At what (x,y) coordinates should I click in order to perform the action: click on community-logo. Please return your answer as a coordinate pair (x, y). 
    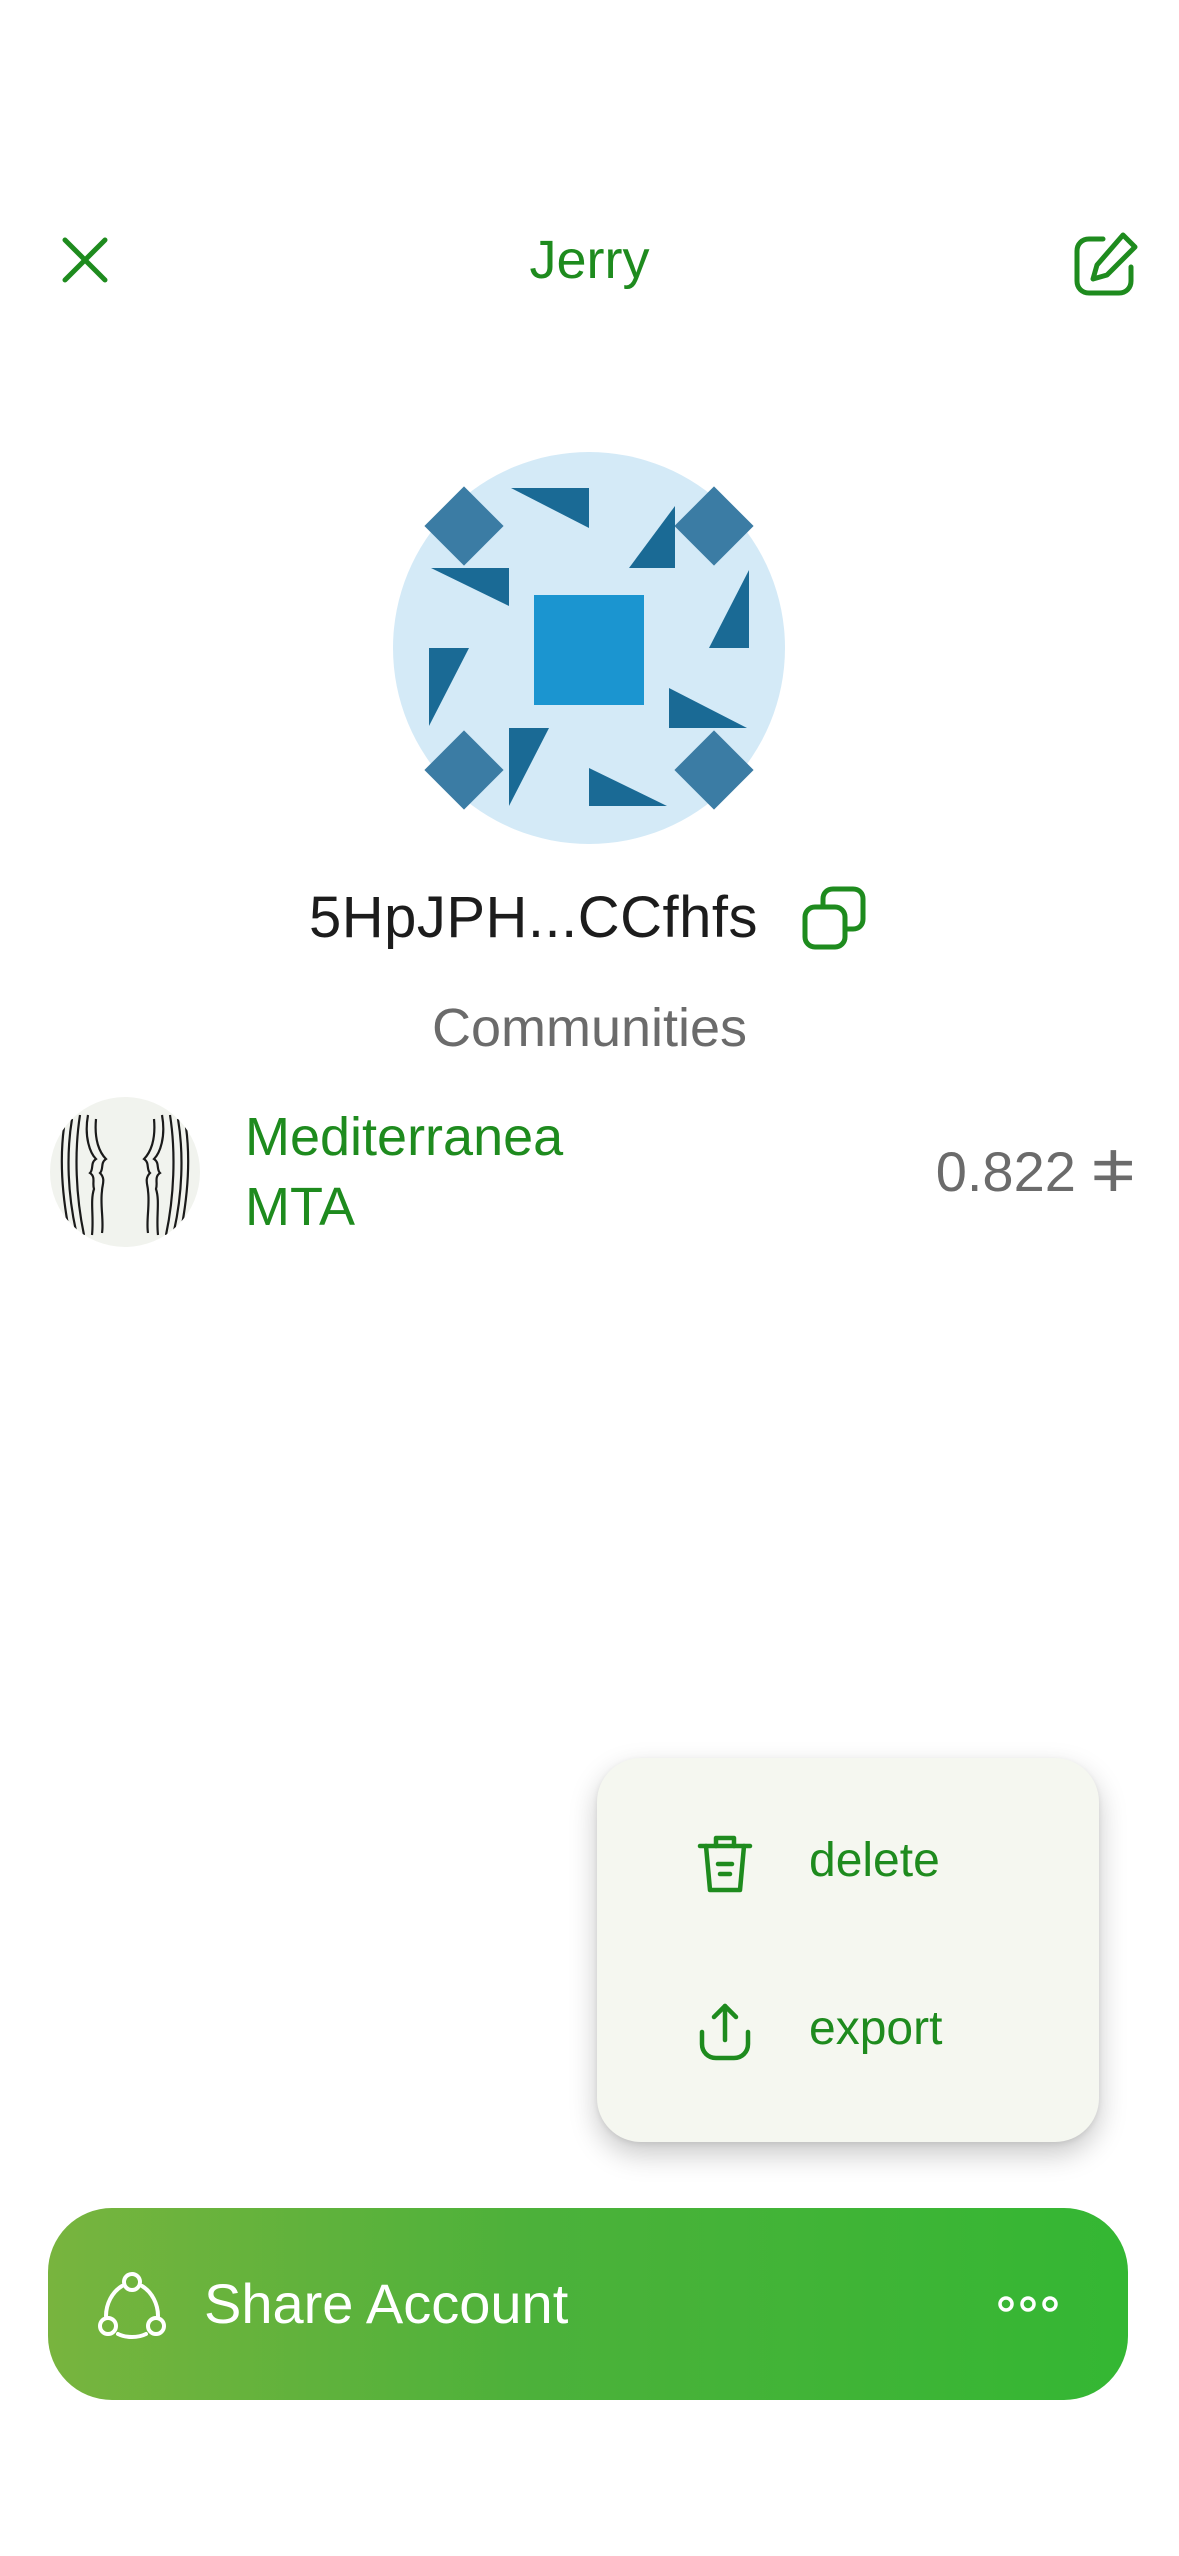
    Looking at the image, I should click on (125, 1172).